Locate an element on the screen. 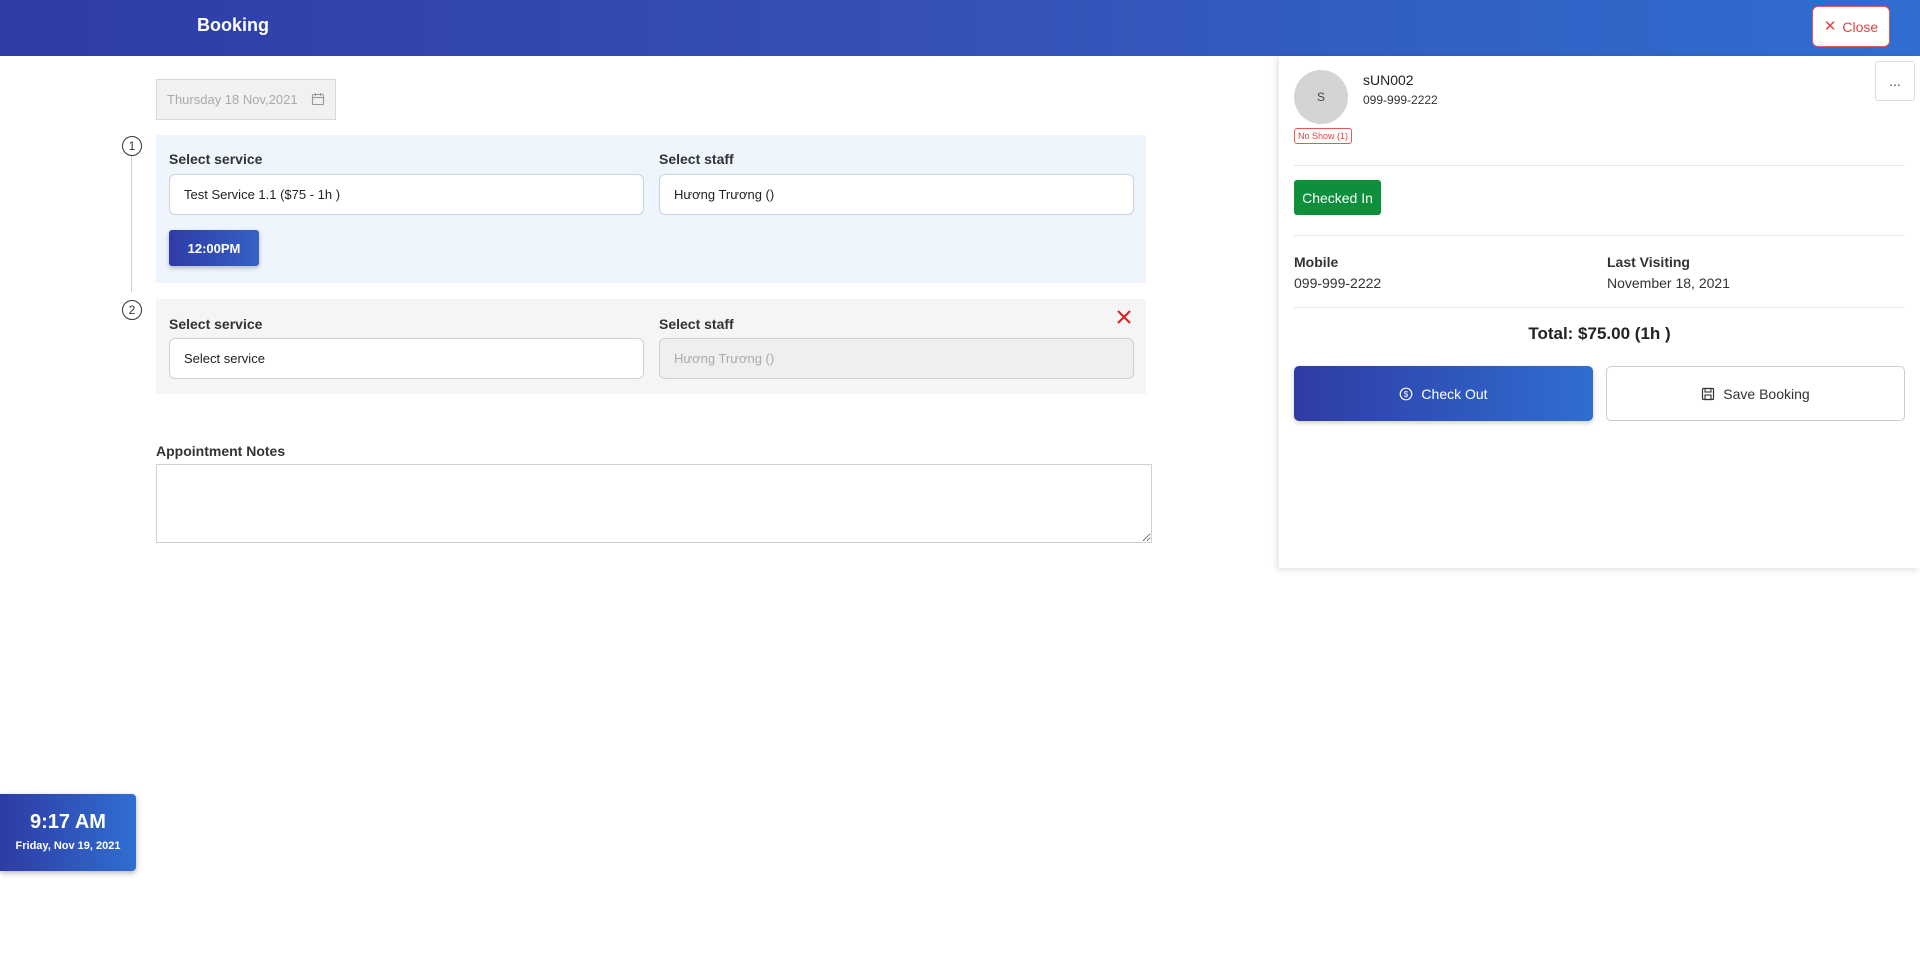 The height and width of the screenshot is (960, 1920). last-visit-label: Last Visiting is located at coordinates (1648, 262).